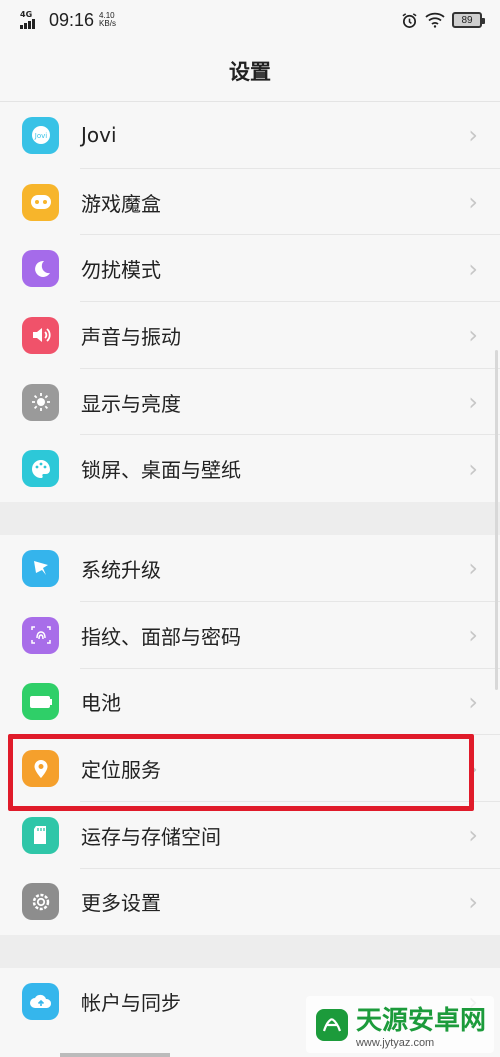  Describe the element at coordinates (496, 520) in the screenshot. I see `scrollbar` at that location.